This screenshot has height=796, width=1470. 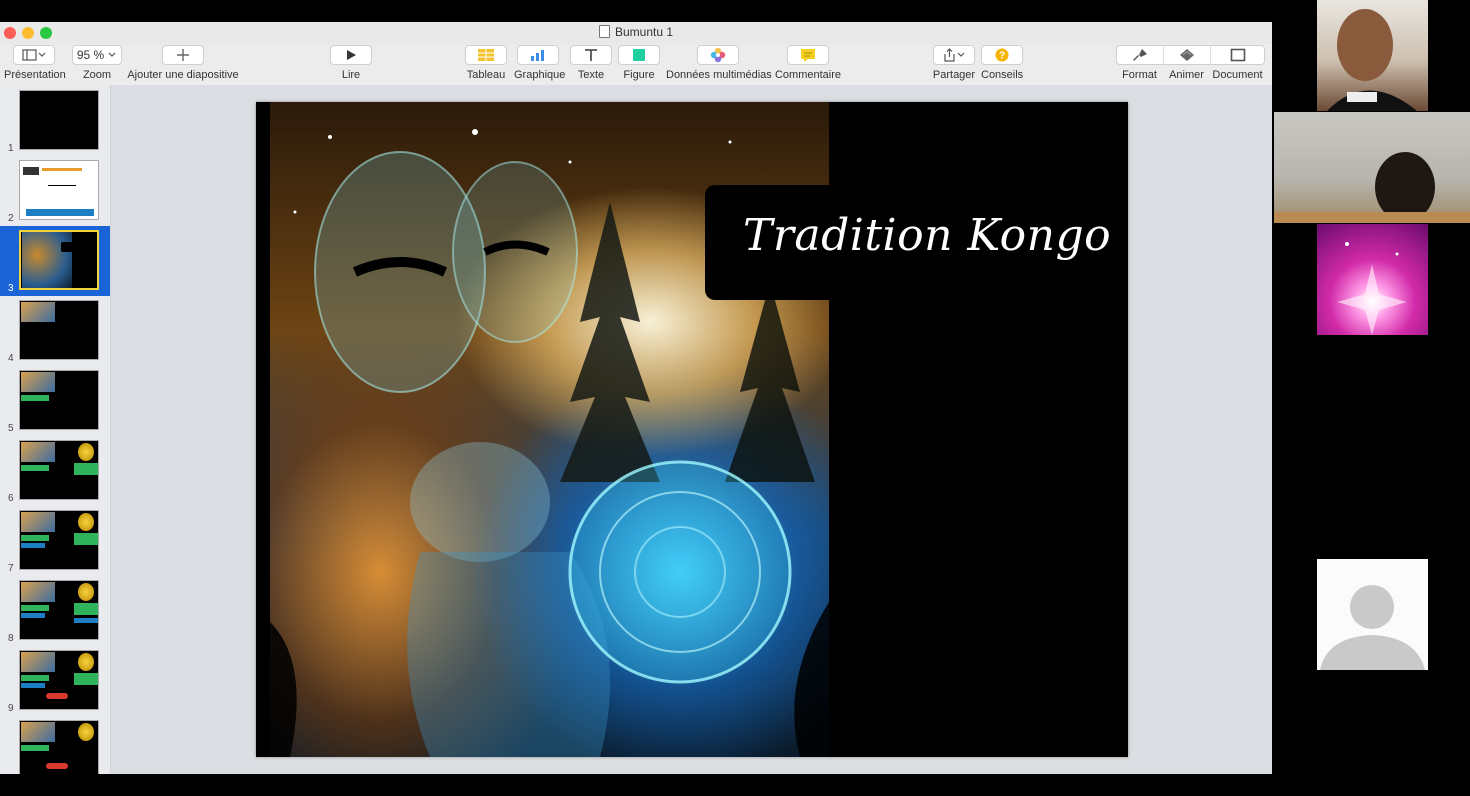 I want to click on slide-number: 3, so click(x=11, y=288).